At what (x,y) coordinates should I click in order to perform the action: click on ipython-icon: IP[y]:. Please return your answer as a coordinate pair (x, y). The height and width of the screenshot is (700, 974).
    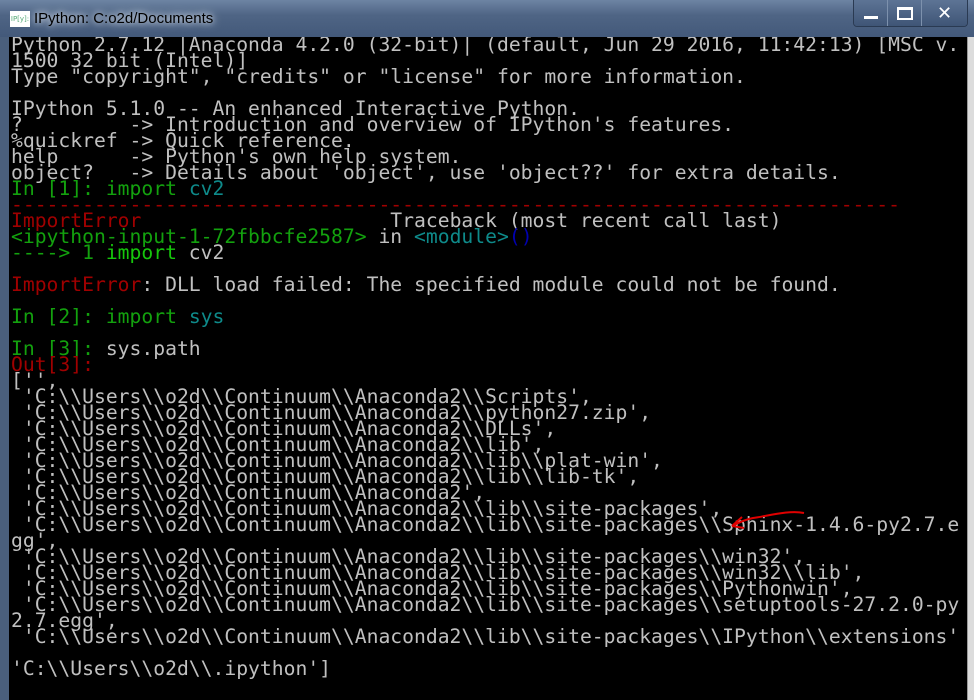
    Looking at the image, I should click on (20, 19).